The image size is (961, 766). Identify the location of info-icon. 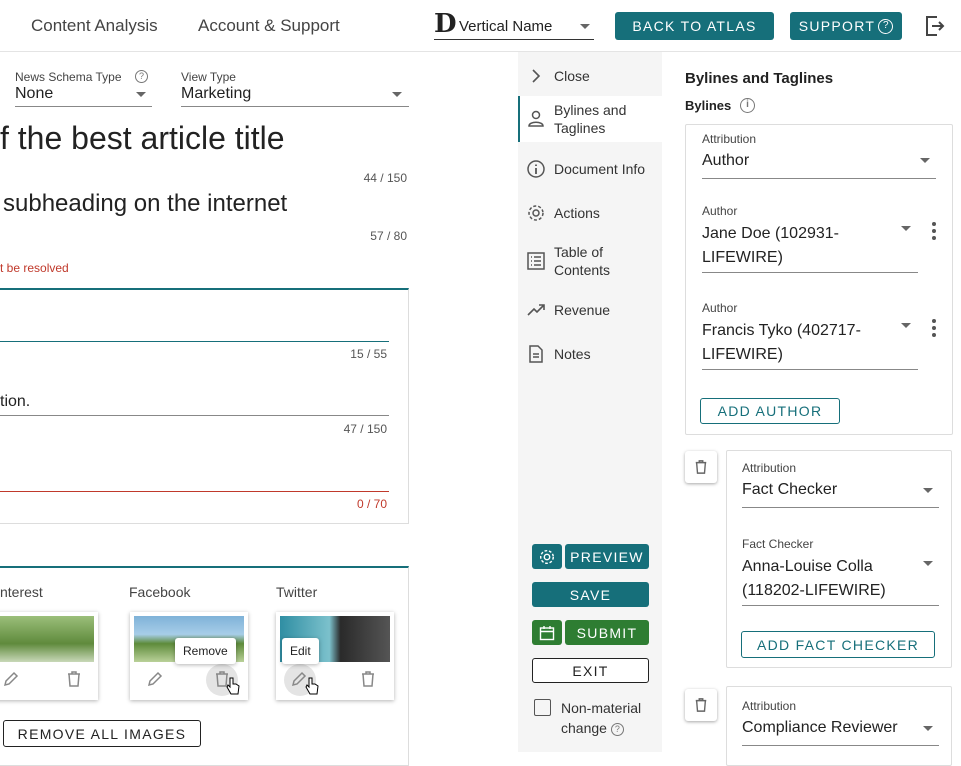
(536, 169).